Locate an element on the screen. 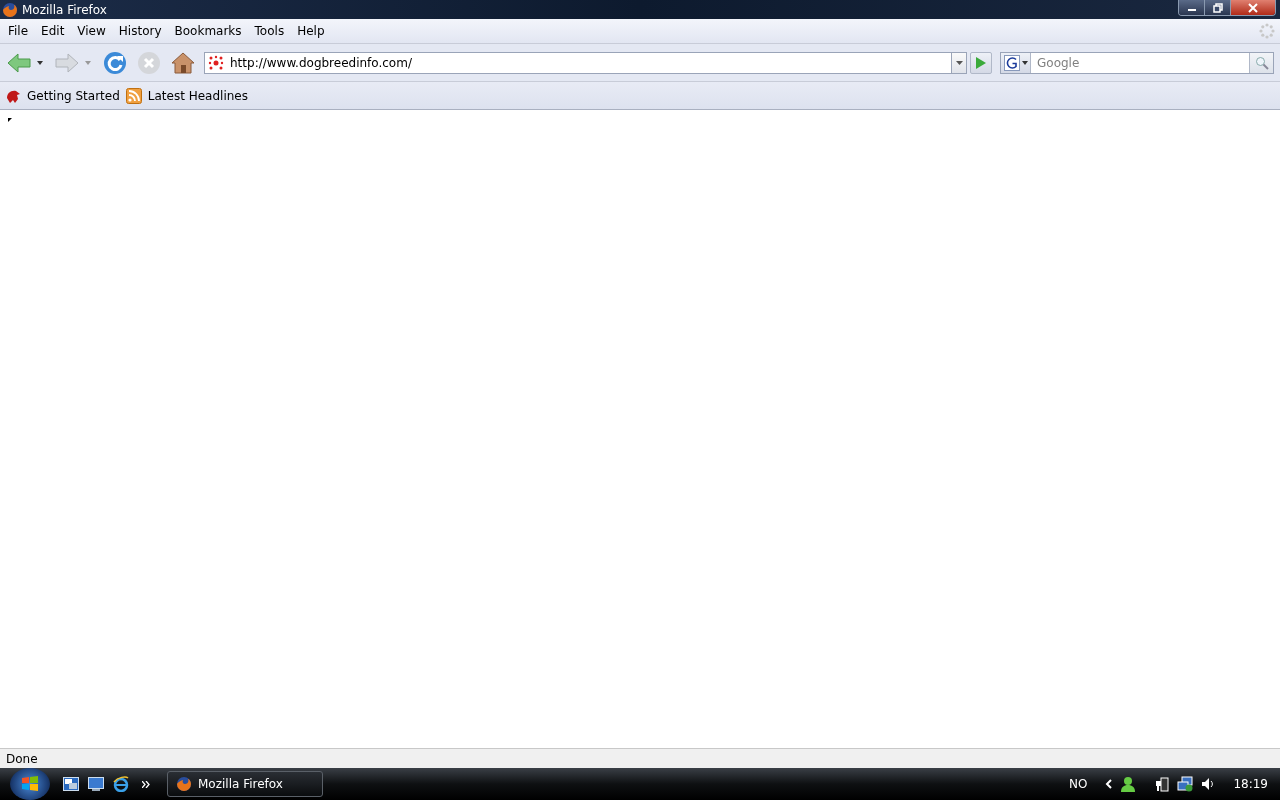 This screenshot has height=800, width=1280. letter-e-icon is located at coordinates (121, 784).